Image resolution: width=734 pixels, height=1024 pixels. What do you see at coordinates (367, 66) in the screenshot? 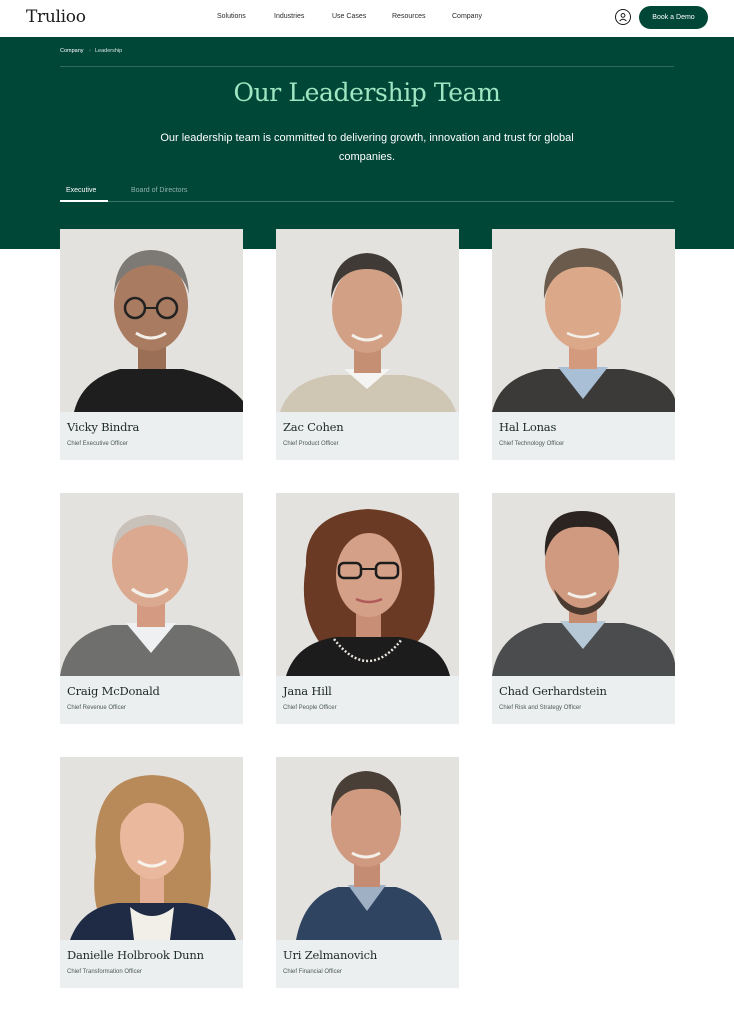
I see `divider` at bounding box center [367, 66].